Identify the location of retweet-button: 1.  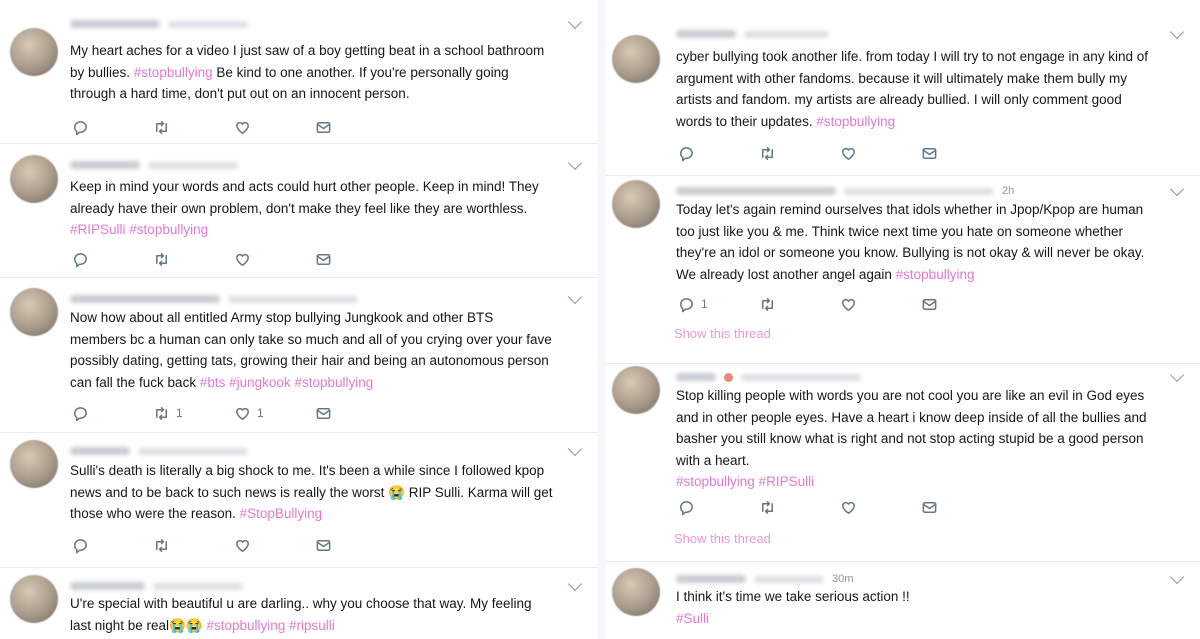
(193, 413).